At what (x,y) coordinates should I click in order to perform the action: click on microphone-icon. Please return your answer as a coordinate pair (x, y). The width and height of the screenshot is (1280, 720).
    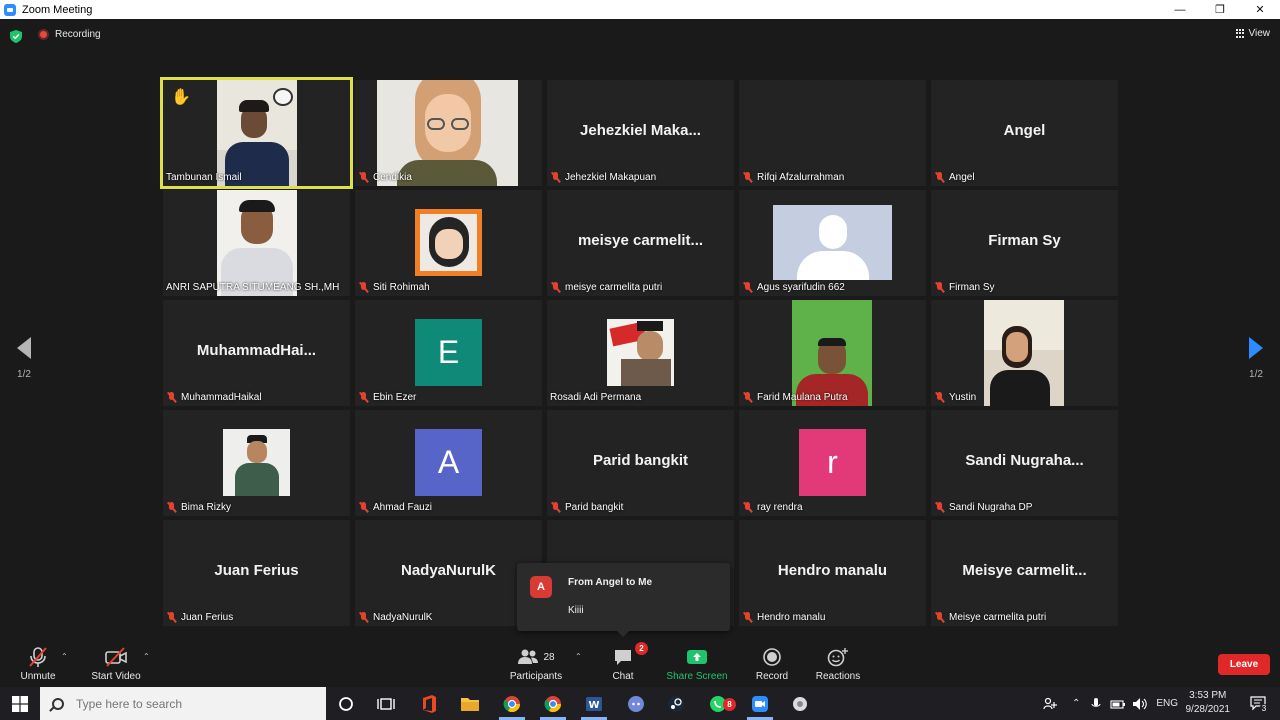
    Looking at the image, I should click on (1096, 704).